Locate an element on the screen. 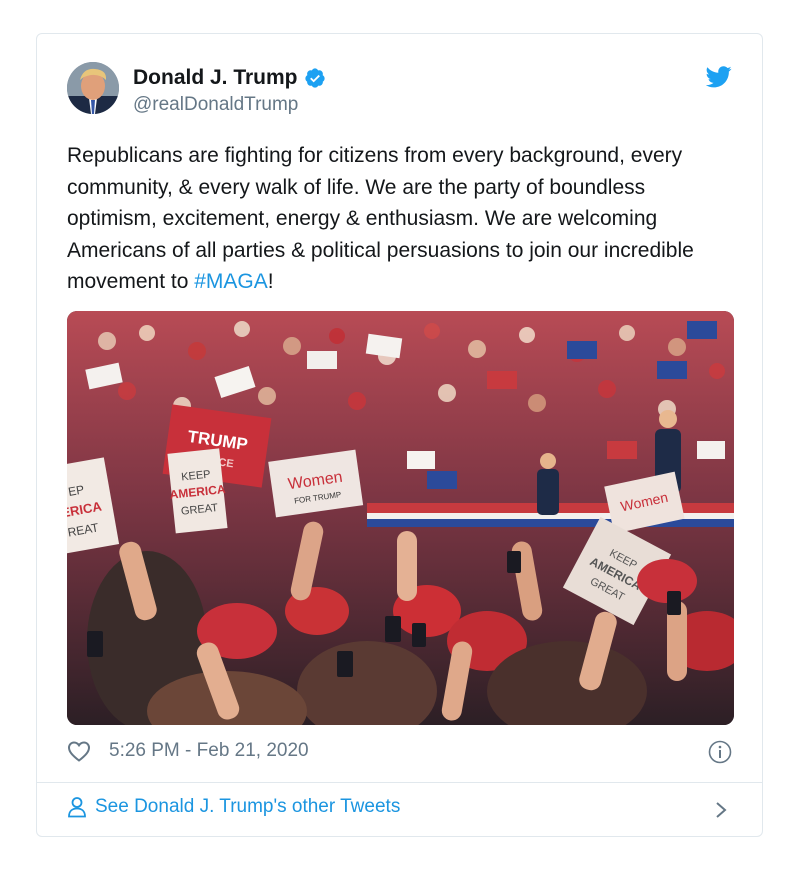 This screenshot has height=887, width=799. twitter-bird-icon is located at coordinates (719, 77).